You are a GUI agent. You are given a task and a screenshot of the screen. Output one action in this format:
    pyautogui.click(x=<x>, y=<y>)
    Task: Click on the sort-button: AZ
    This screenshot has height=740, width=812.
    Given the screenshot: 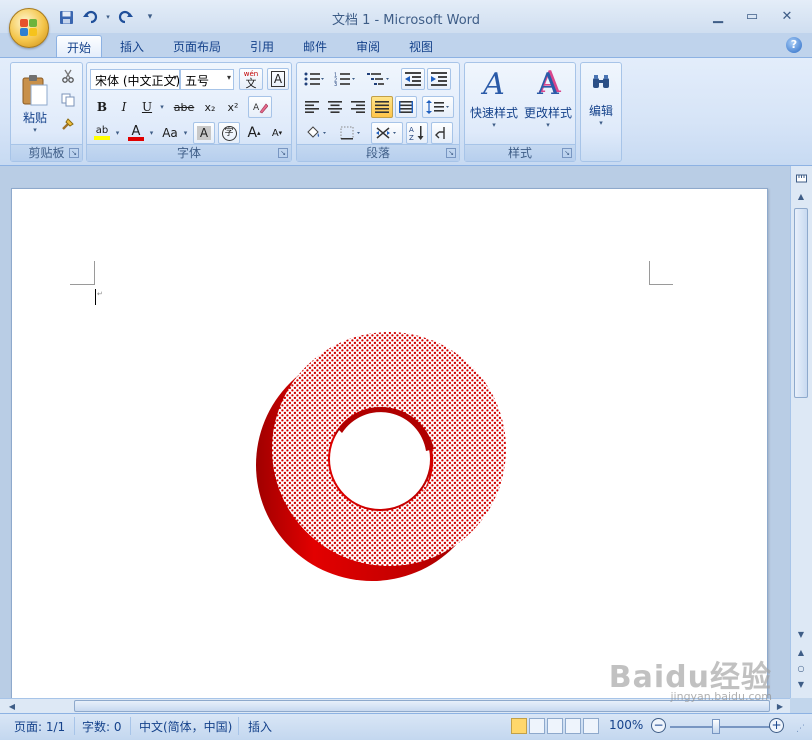 What is the action you would take?
    pyautogui.click(x=417, y=133)
    